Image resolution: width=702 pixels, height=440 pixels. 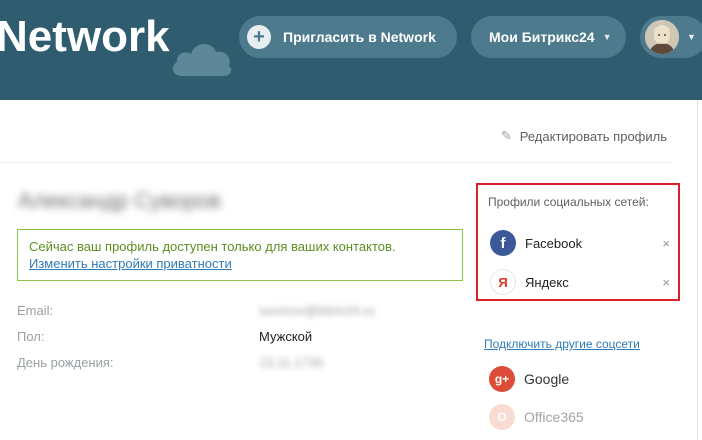 What do you see at coordinates (286, 336) in the screenshot?
I see `gender-value: Мужской` at bounding box center [286, 336].